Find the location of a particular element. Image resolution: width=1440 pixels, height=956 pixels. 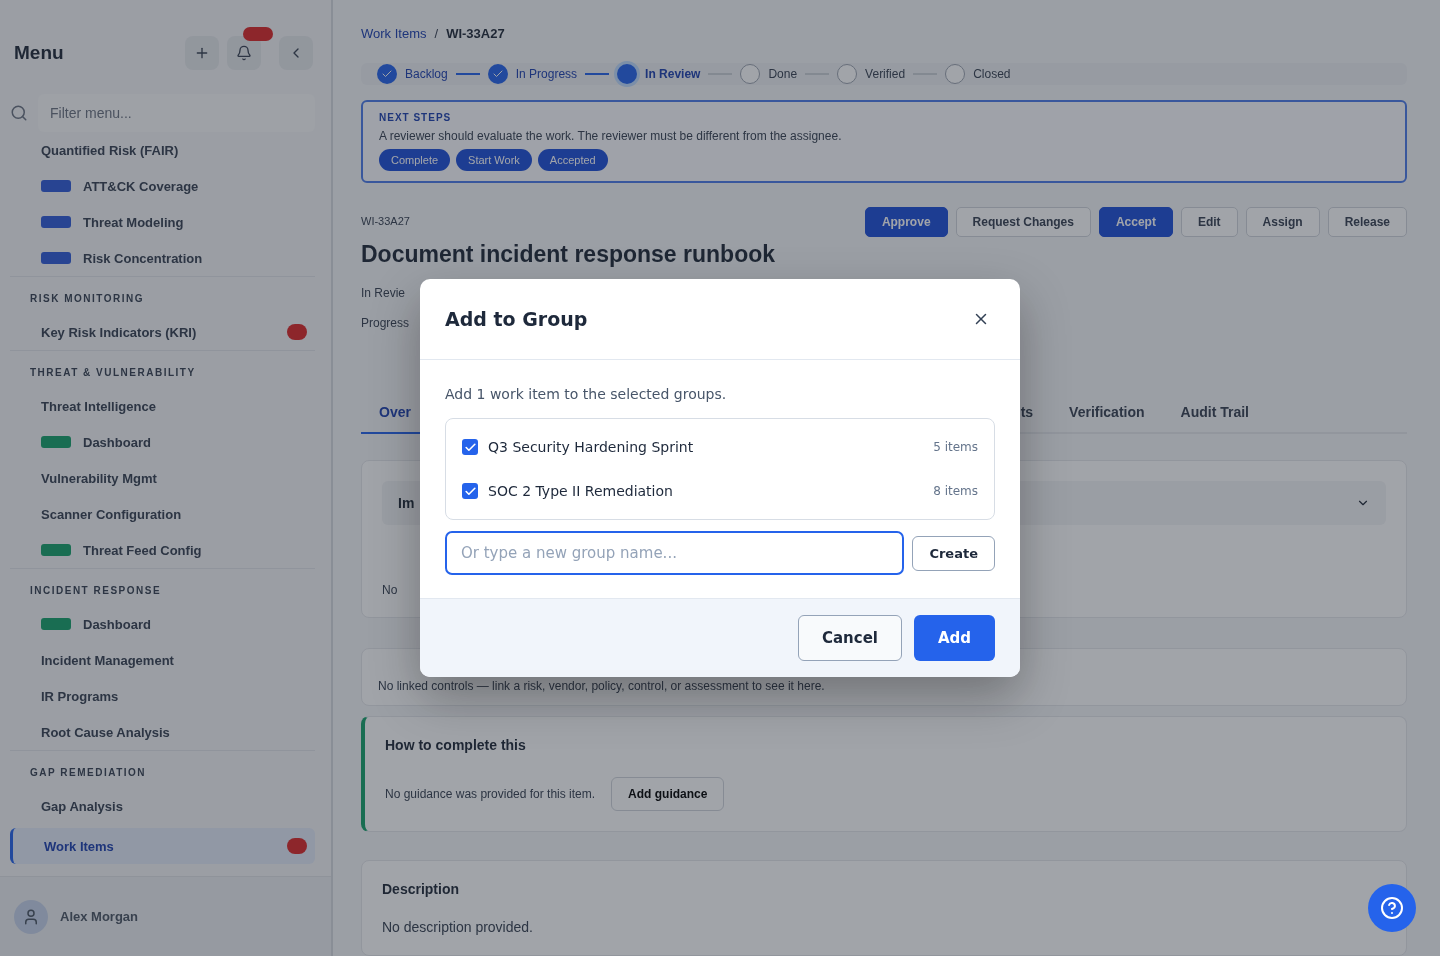

notifications-button is located at coordinates (244, 53).